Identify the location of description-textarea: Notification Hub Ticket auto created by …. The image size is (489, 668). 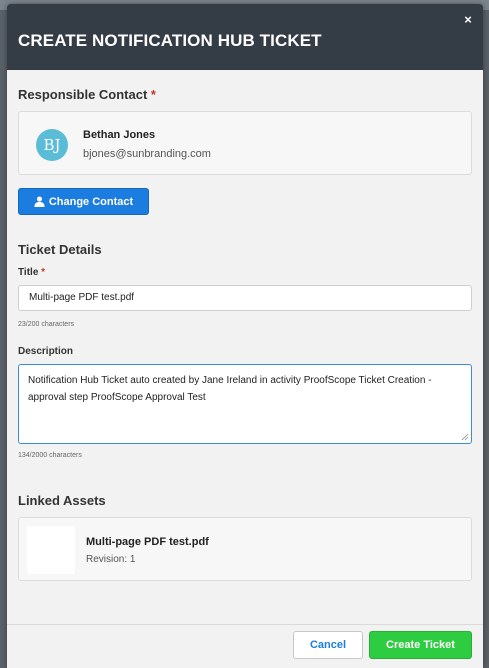
(245, 404).